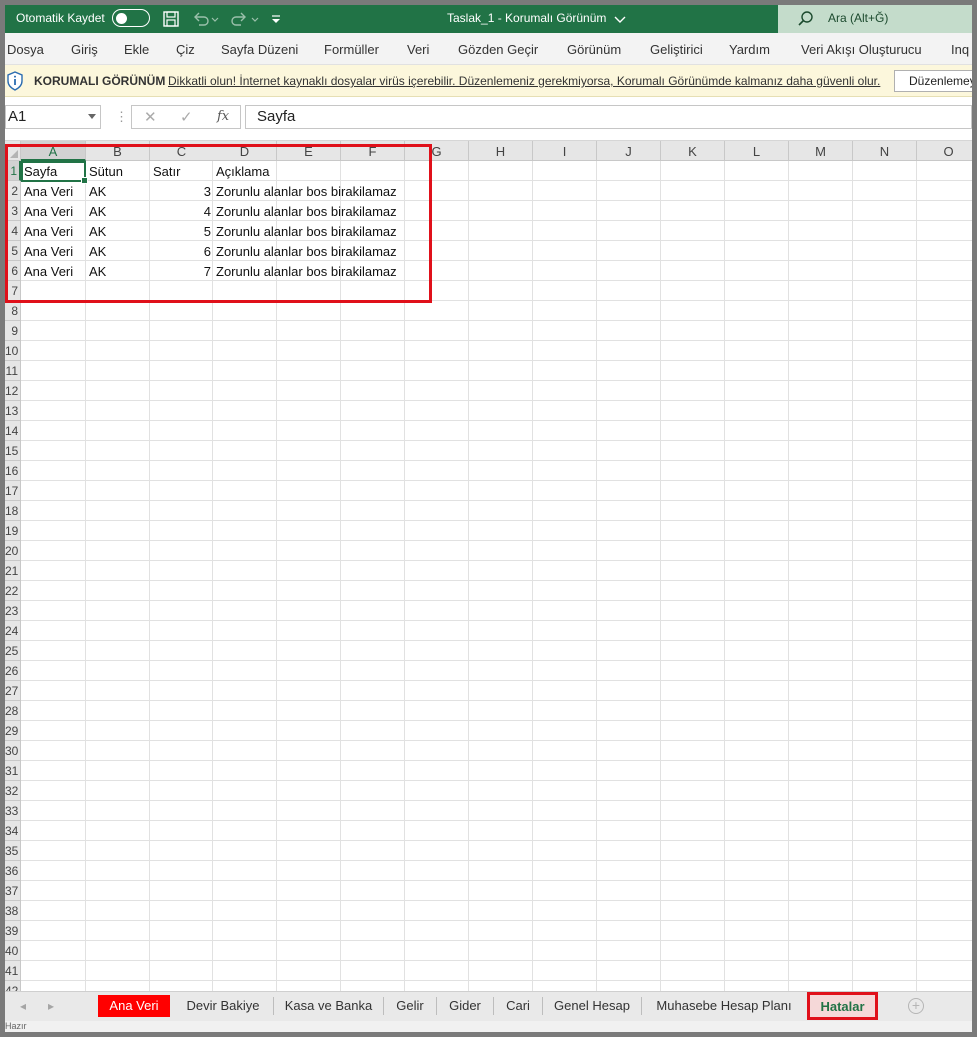 The image size is (977, 1037). I want to click on menu-yardim: Yardım, so click(749, 49).